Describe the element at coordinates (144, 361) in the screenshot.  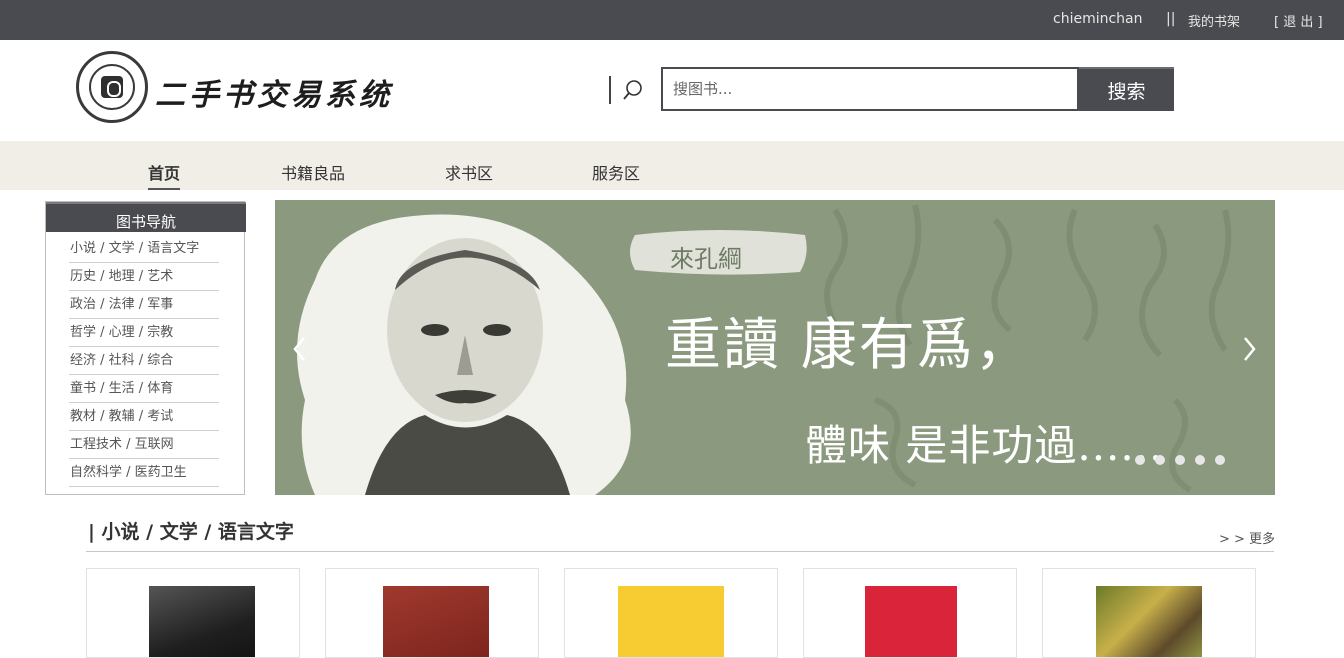
I see `sidebar-item-economics: 经济 / 社科 / 综合` at that location.